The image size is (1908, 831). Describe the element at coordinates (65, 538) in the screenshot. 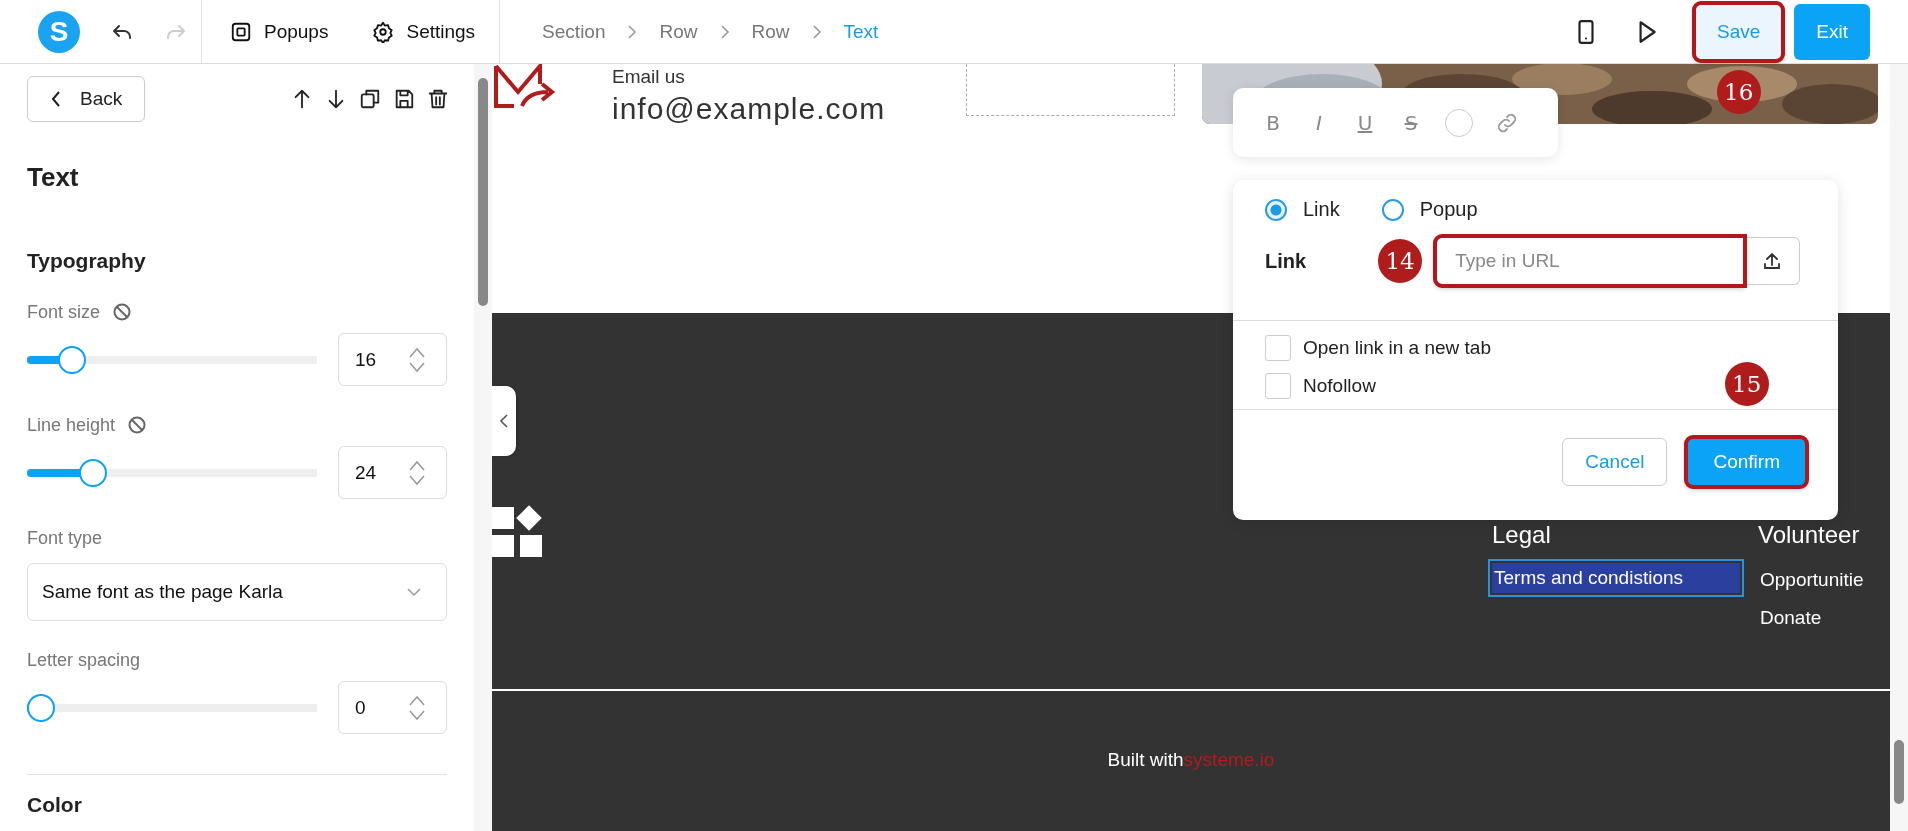

I see `control-label: Font type` at that location.